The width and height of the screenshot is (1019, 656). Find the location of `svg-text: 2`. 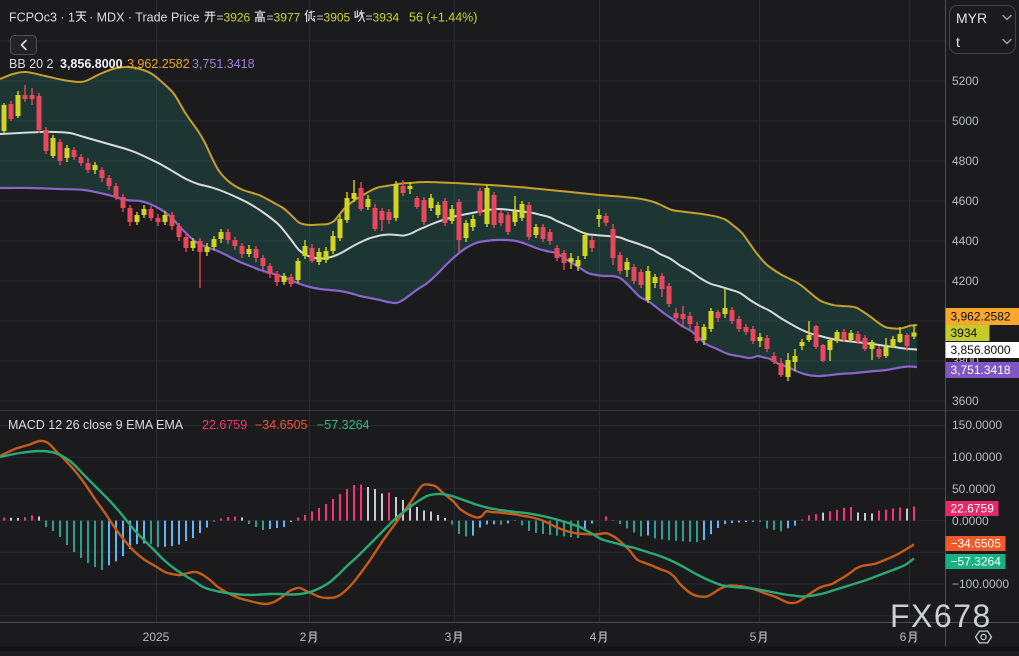

svg-text: 2 is located at coordinates (303, 637).